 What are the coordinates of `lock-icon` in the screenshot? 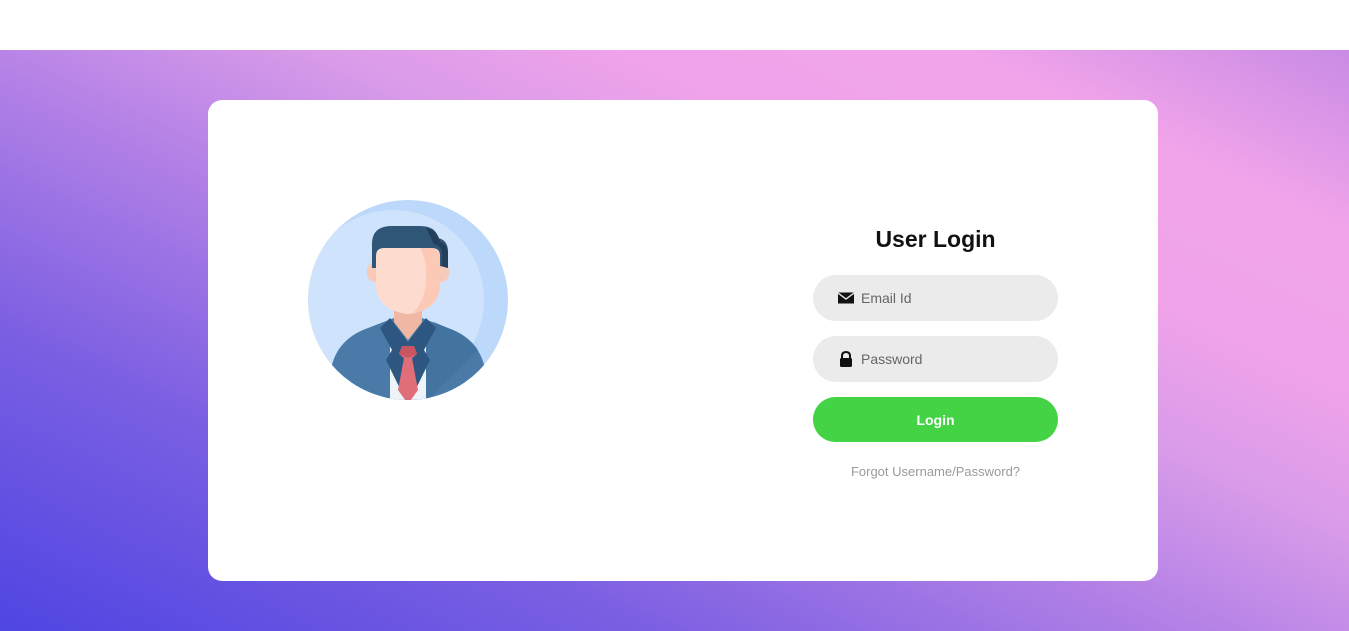 It's located at (846, 359).